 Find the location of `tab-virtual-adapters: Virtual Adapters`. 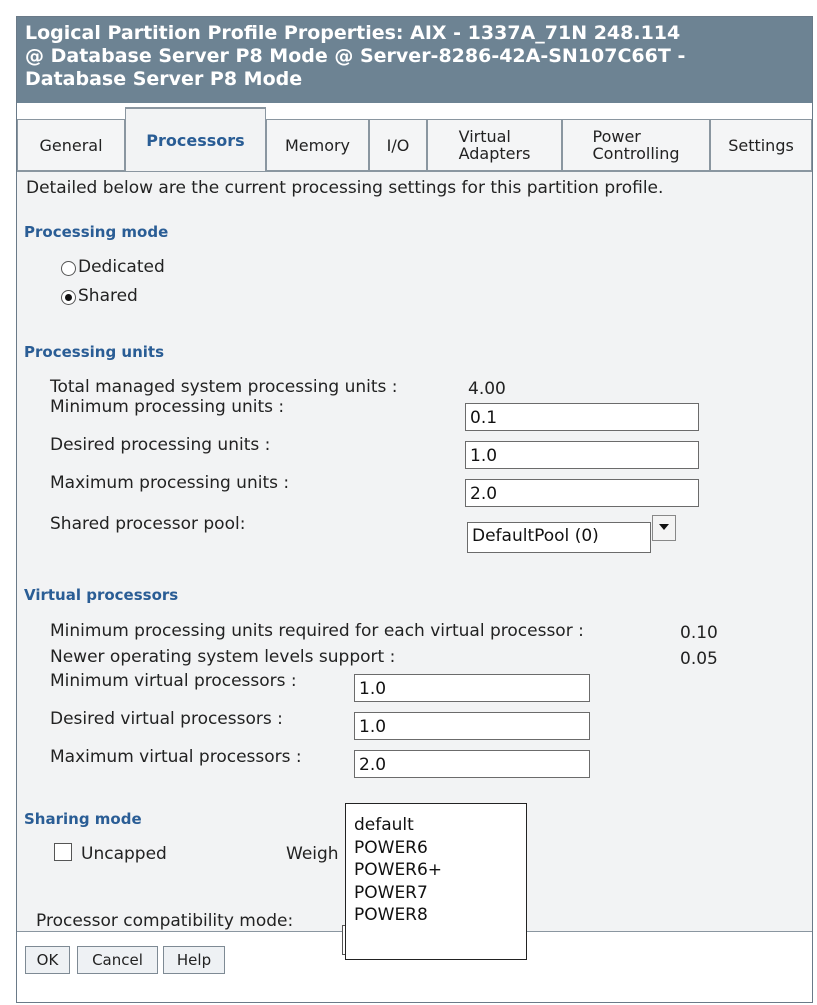

tab-virtual-adapters: Virtual Adapters is located at coordinates (494, 145).